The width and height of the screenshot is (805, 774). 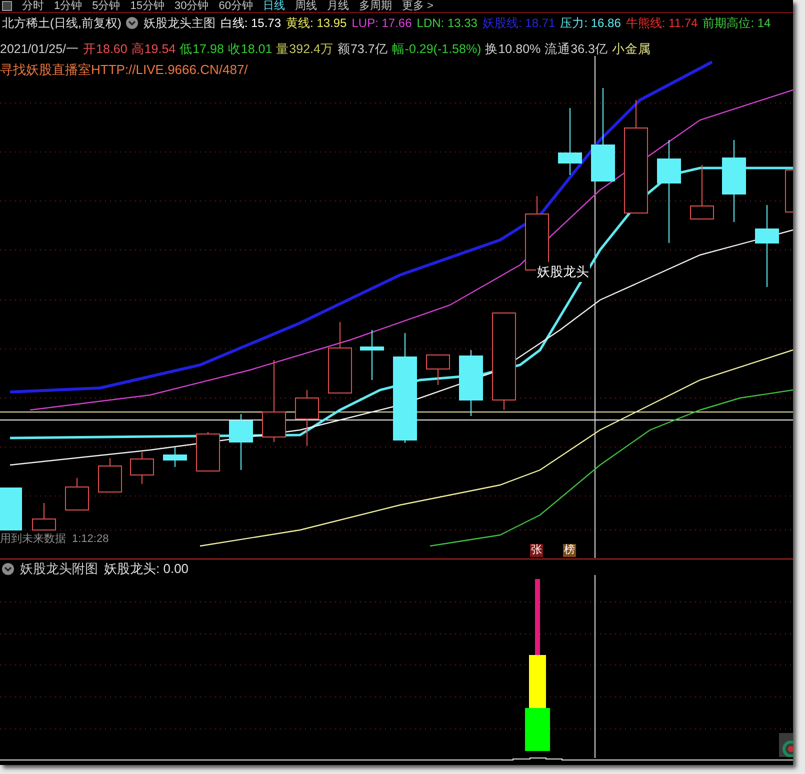 I want to click on quote-field: 流通36.3亿, so click(x=576, y=49).